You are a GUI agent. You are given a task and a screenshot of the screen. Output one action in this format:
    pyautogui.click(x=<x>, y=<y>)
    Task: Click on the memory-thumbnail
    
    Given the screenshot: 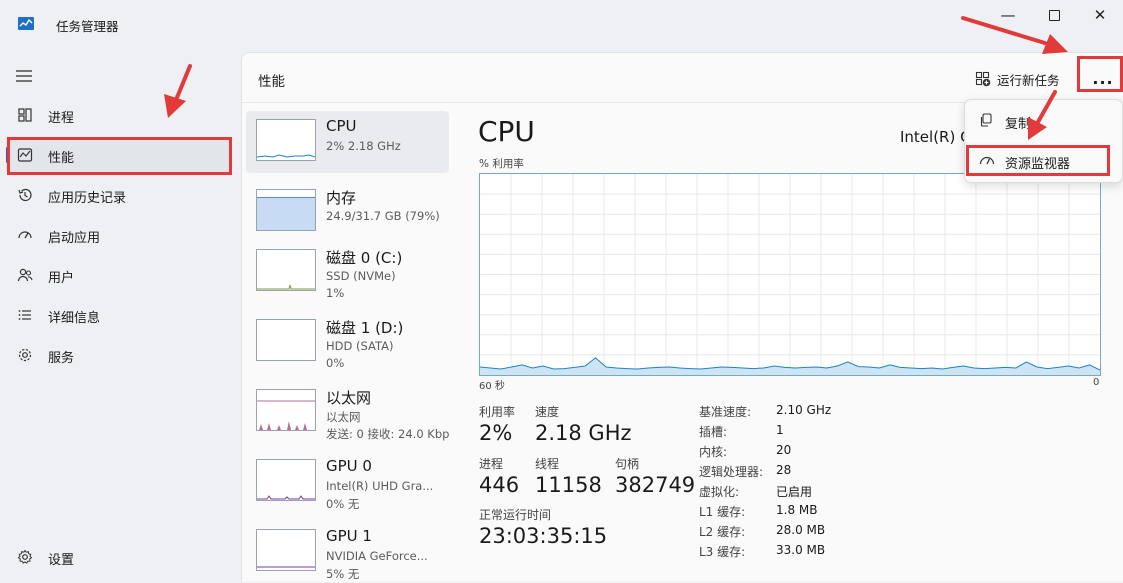 What is the action you would take?
    pyautogui.click(x=286, y=210)
    